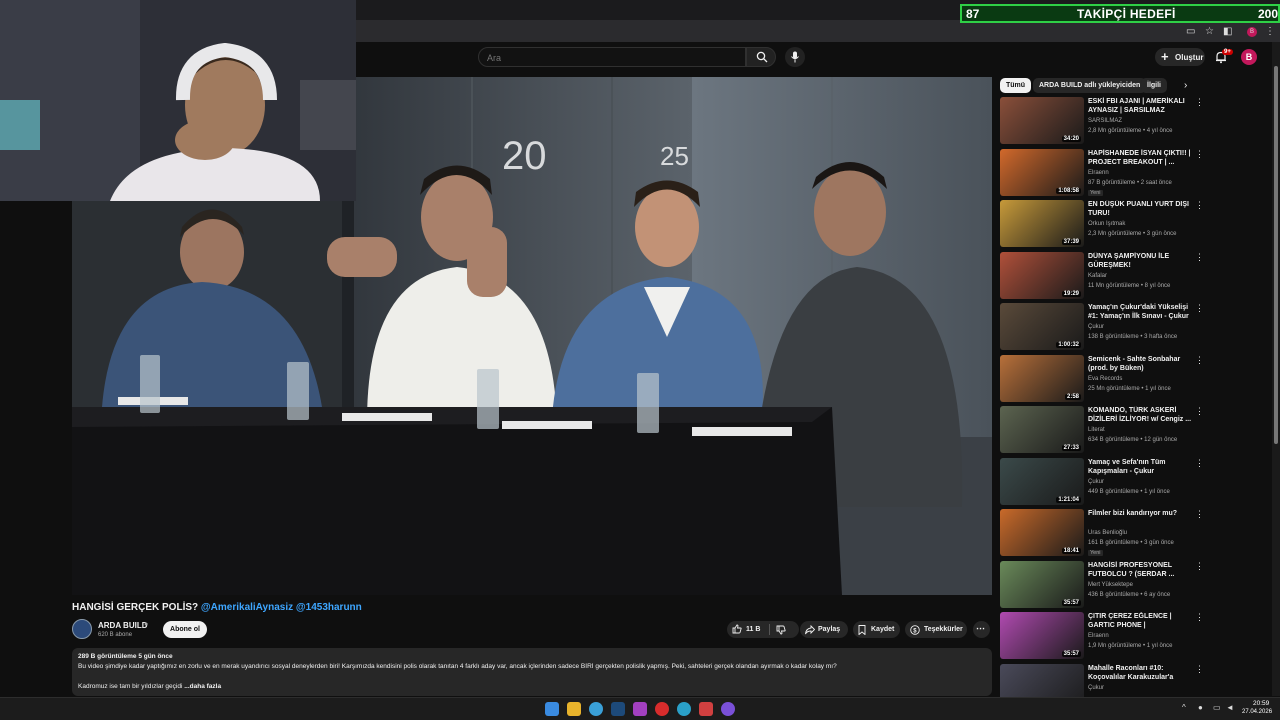 This screenshot has width=1280, height=720. What do you see at coordinates (1042, 481) in the screenshot?
I see `recommendation-thumbnail: 1:21:04` at bounding box center [1042, 481].